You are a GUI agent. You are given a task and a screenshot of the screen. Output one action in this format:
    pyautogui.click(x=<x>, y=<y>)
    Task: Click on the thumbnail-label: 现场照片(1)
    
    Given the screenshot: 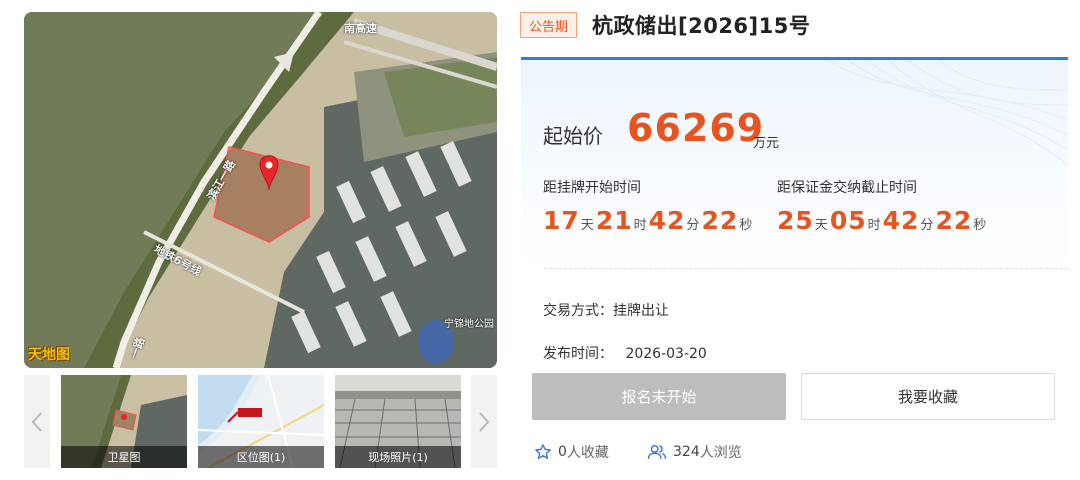 What is the action you would take?
    pyautogui.click(x=398, y=457)
    